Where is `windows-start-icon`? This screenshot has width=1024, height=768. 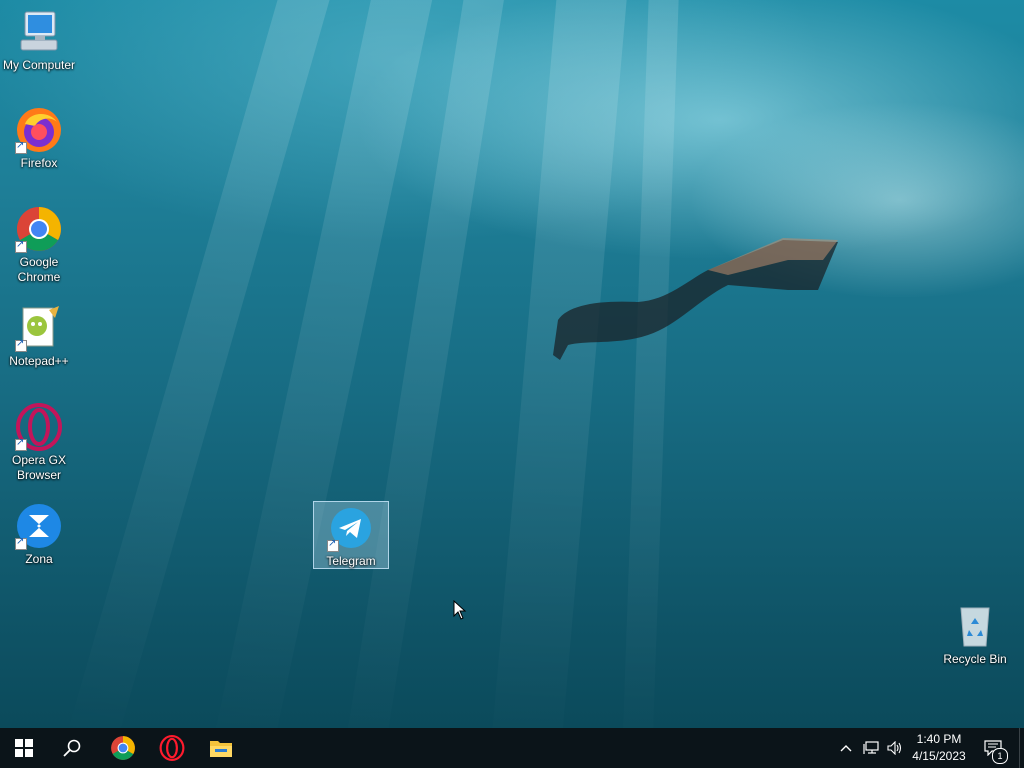
windows-start-icon is located at coordinates (24, 748).